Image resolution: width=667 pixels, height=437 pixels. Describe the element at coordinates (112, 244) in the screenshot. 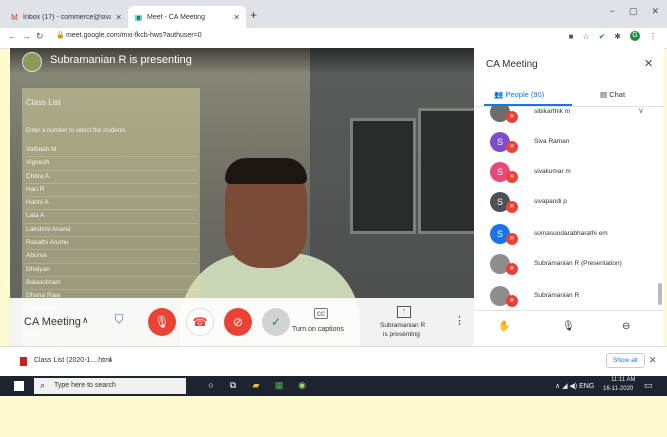

I see `class-list-name: Rasathi Arumu` at that location.